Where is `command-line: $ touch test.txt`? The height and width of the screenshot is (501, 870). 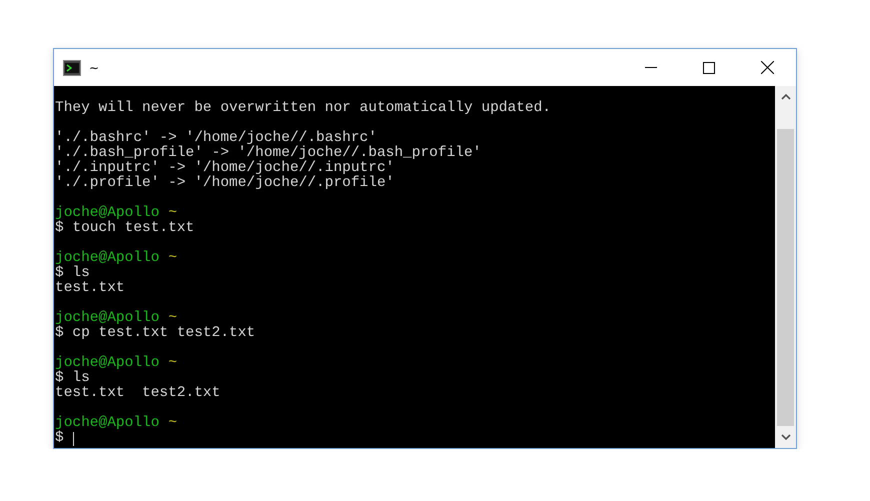 command-line: $ touch test.txt is located at coordinates (124, 228).